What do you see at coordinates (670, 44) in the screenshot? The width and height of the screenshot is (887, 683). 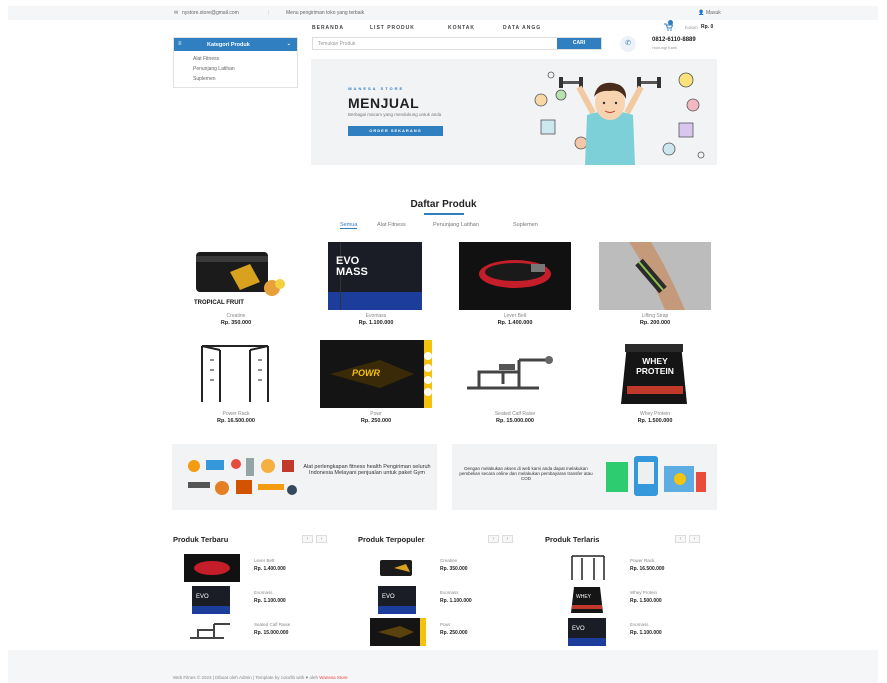 I see `phone-widget: ✆ 0812-6110-8889 Hubungi Kami` at bounding box center [670, 44].